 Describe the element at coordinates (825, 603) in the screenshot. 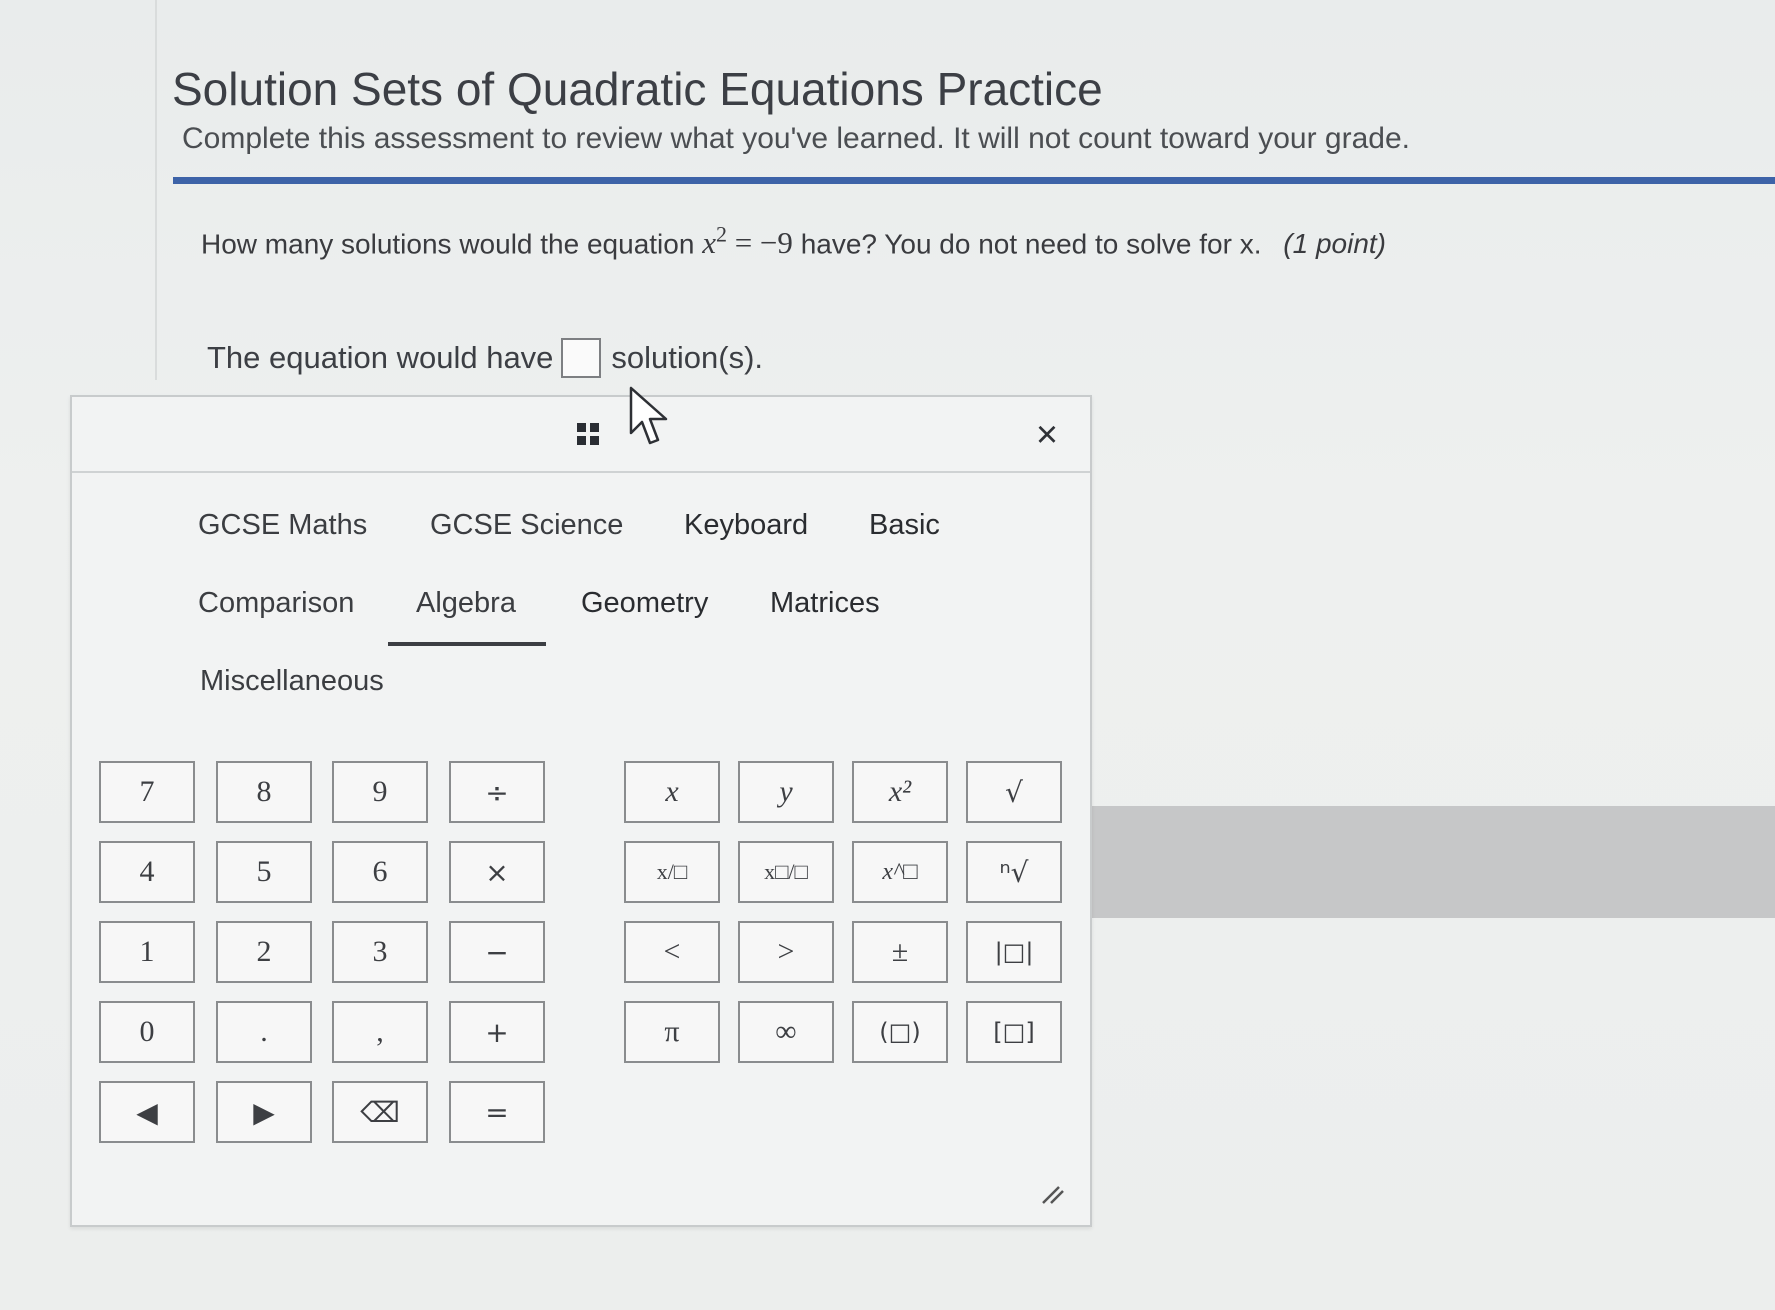

I see `tab-matrices: Matrices` at that location.